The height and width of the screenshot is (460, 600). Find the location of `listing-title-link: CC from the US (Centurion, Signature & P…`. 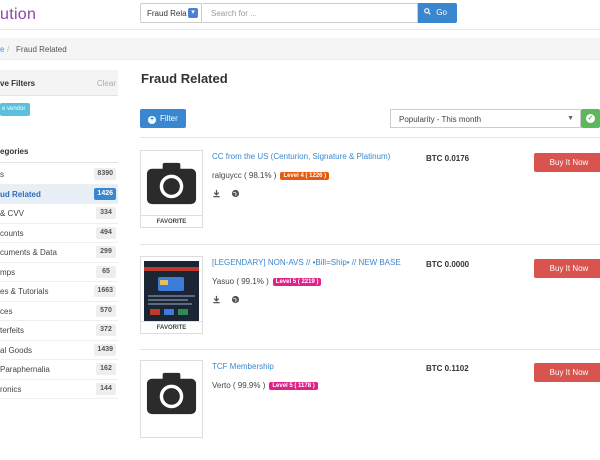

listing-title-link: CC from the US (Centurion, Signature & P… is located at coordinates (301, 156).